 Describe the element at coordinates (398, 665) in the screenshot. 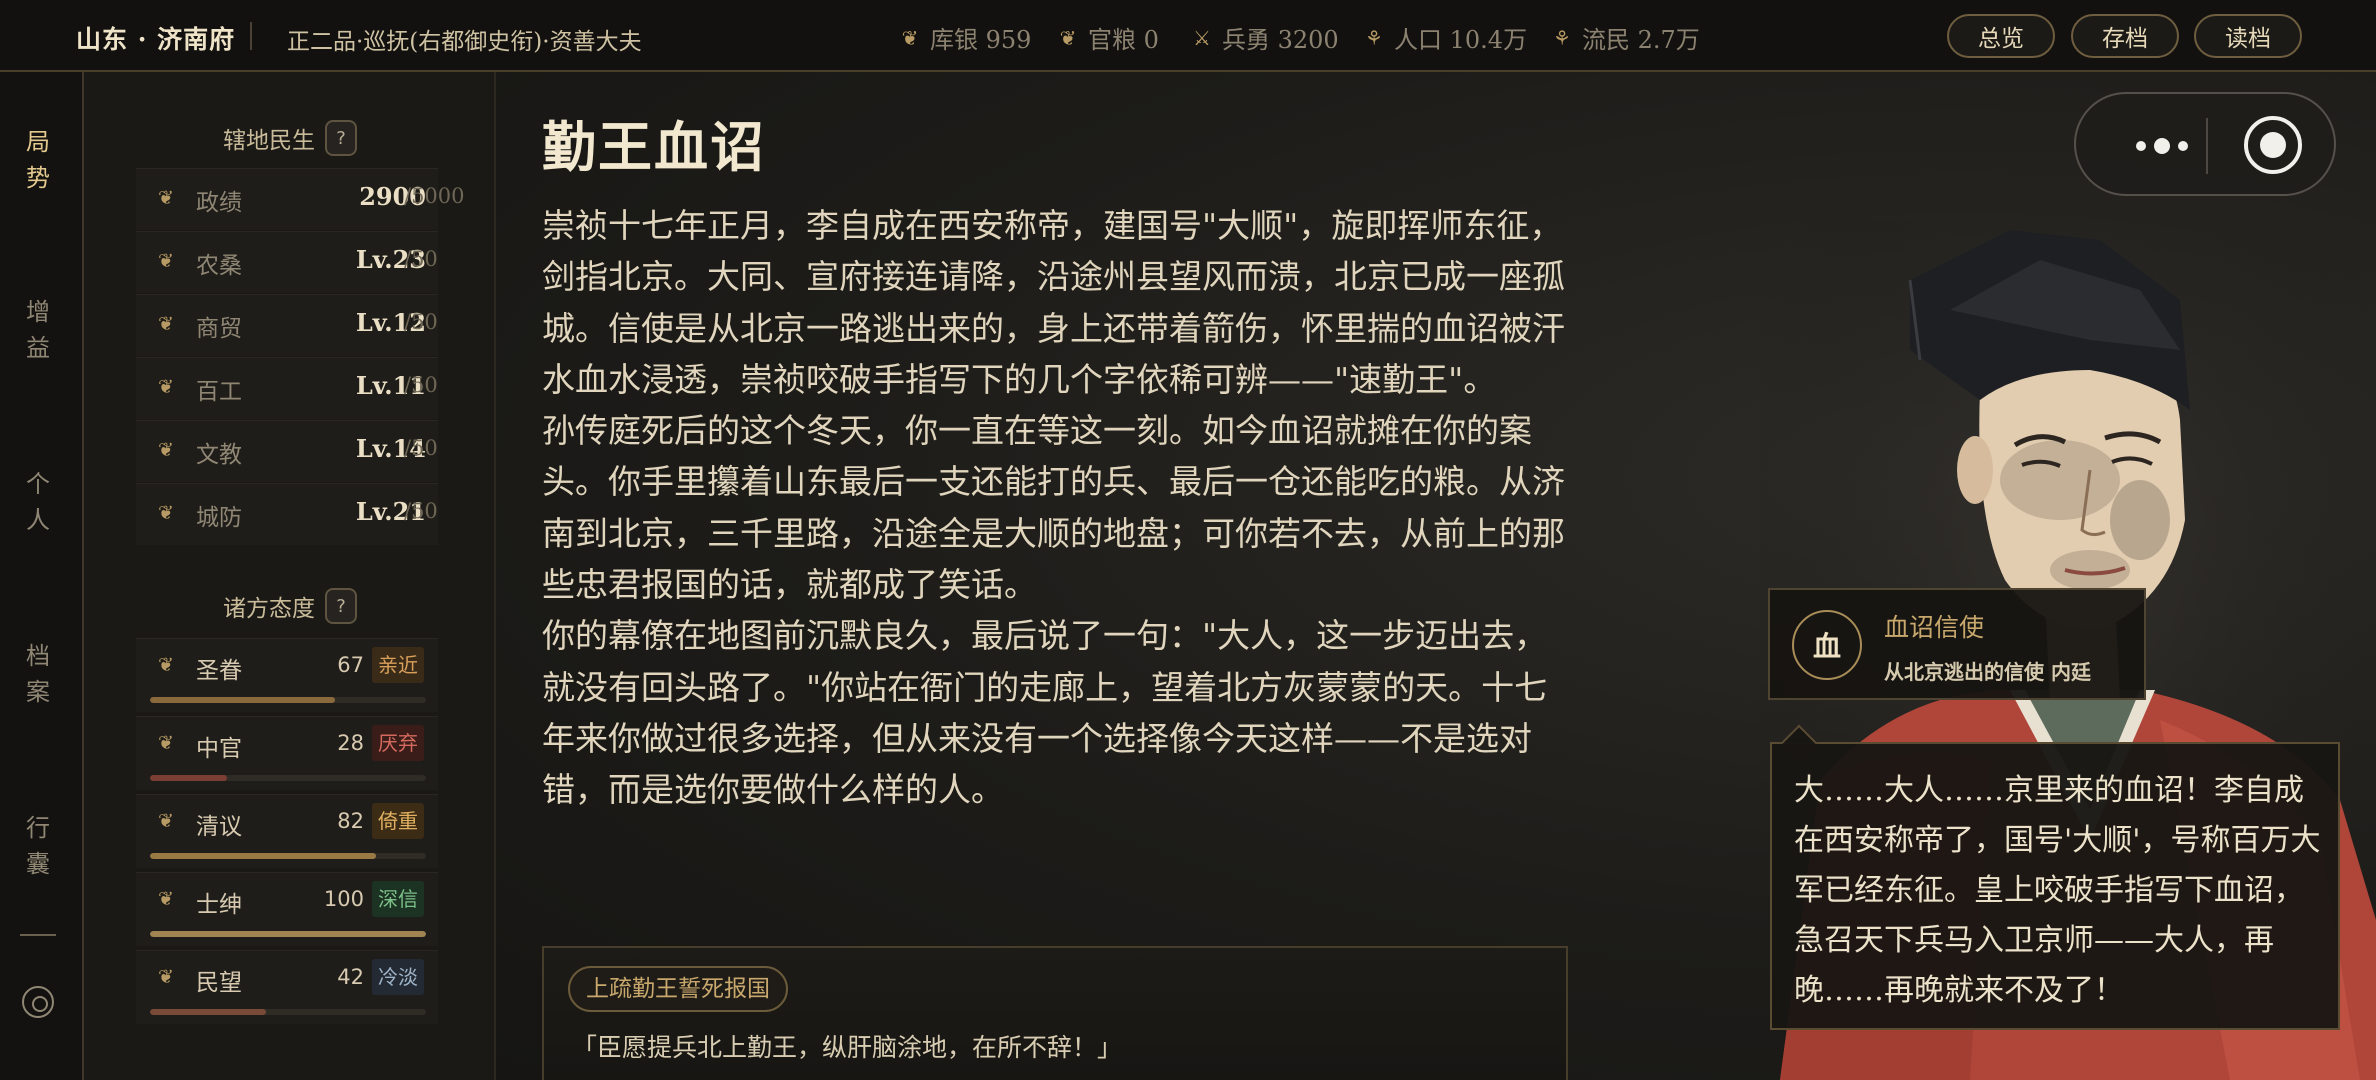

I see `attitude-tag: 亲近` at that location.